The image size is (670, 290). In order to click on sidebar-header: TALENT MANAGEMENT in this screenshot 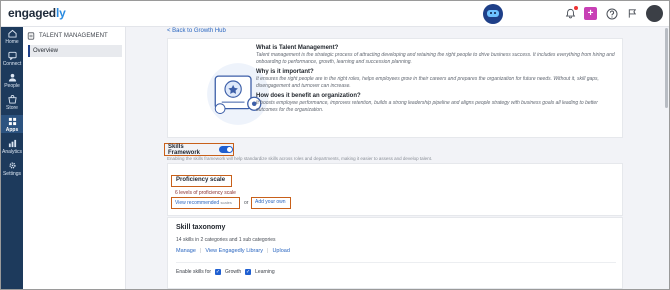, I will do `click(75, 36)`.